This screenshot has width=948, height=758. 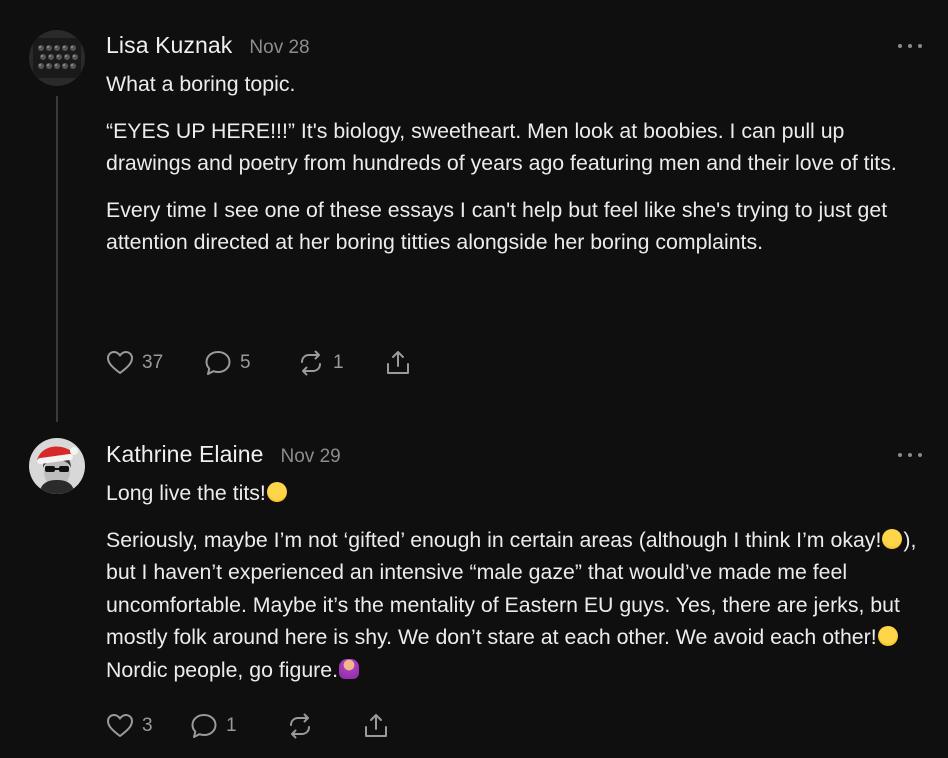 I want to click on santa-hat-avatar-image, so click(x=57, y=466).